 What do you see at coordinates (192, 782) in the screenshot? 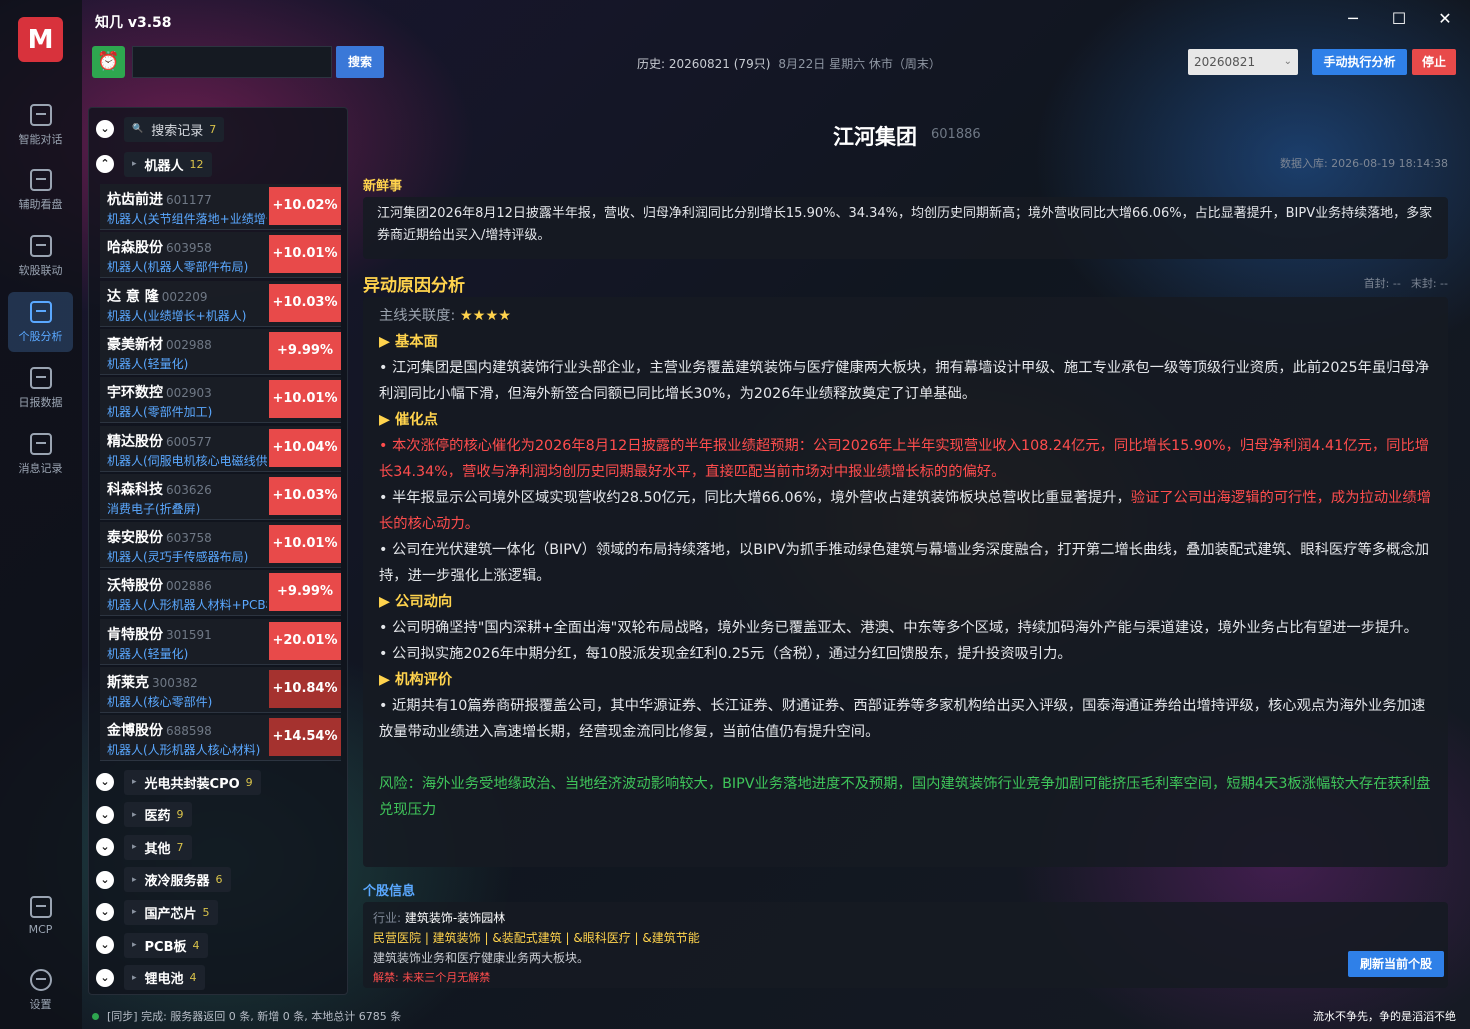
I see `group-tag: ▸ 光电共封装CPO 9` at bounding box center [192, 782].